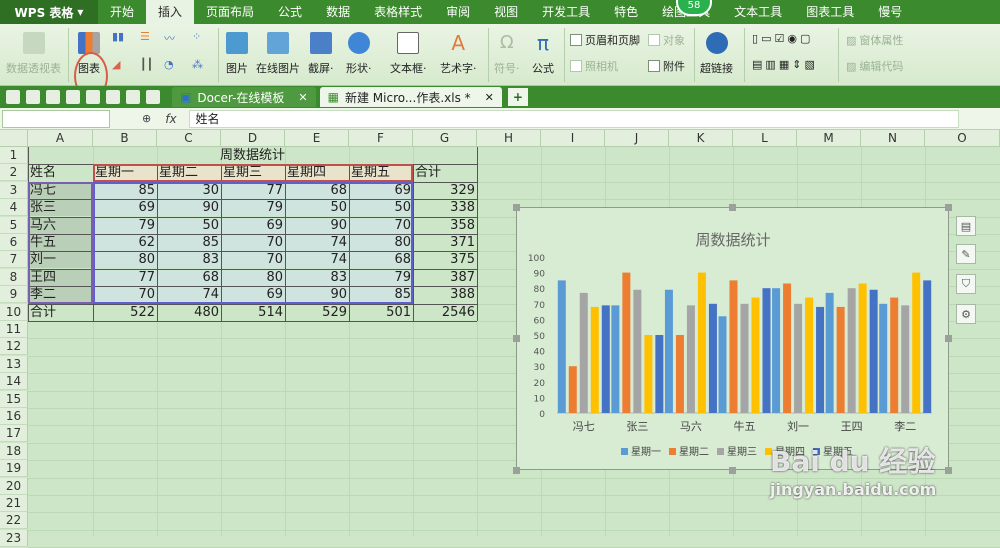 The width and height of the screenshot is (1000, 548). I want to click on table-cell: 马六, so click(60, 225).